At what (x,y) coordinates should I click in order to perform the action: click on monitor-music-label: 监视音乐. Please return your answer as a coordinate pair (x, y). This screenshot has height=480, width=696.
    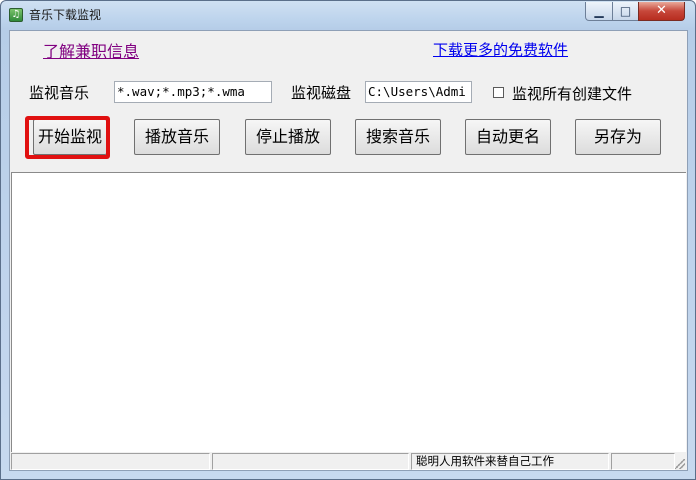
    Looking at the image, I should click on (59, 93).